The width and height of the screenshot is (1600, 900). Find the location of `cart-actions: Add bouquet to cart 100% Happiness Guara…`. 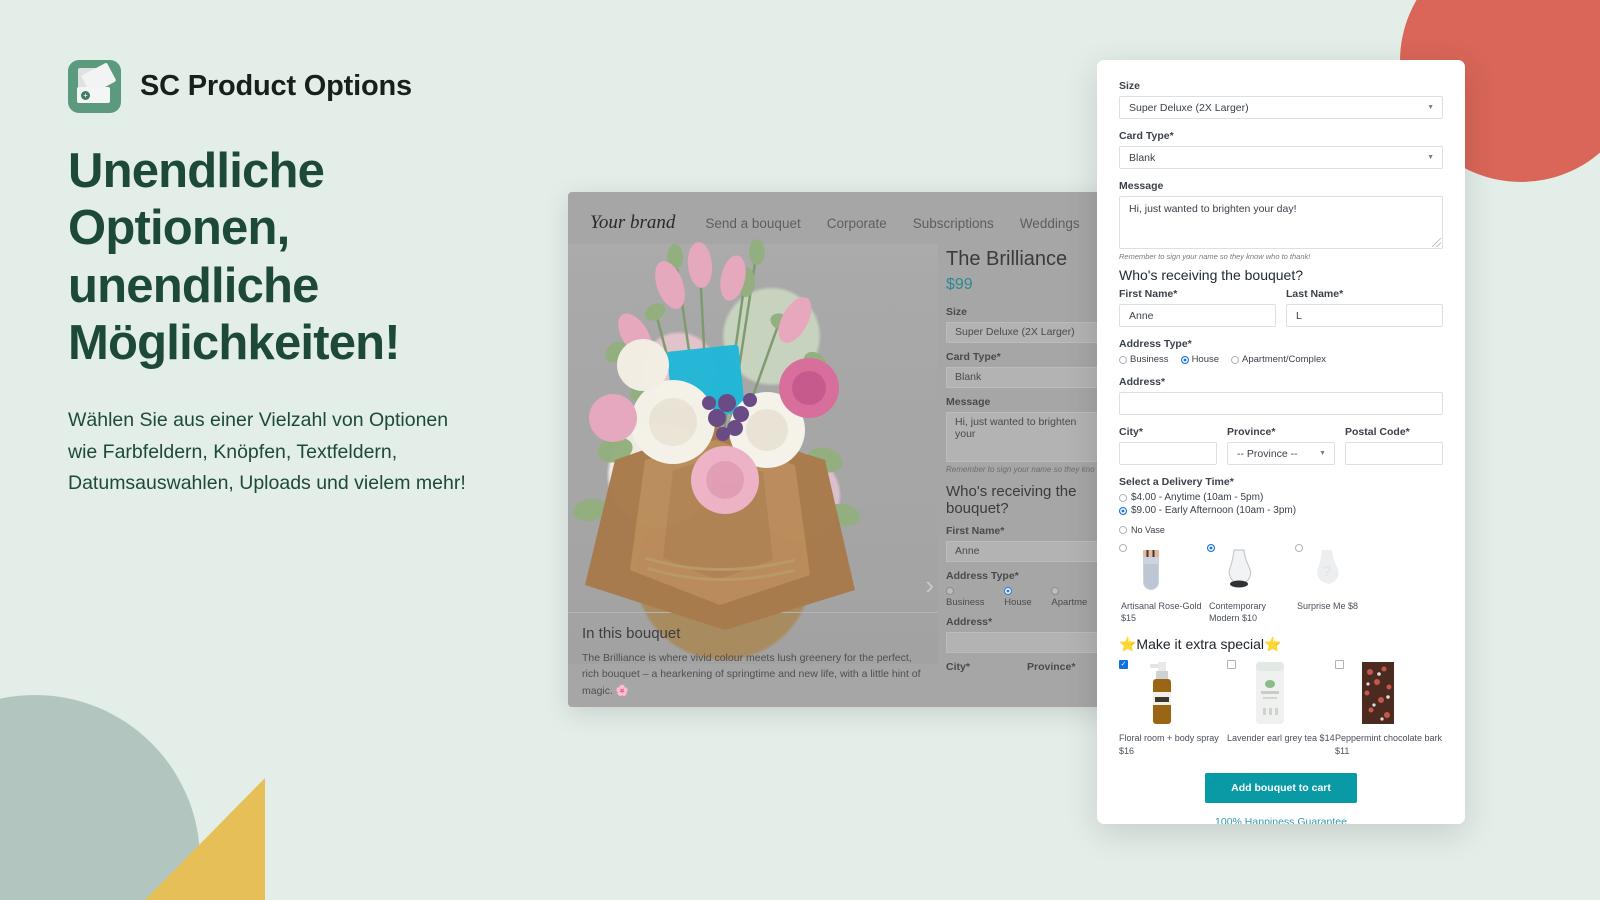

cart-actions: Add bouquet to cart 100% Happiness Guara… is located at coordinates (1281, 798).